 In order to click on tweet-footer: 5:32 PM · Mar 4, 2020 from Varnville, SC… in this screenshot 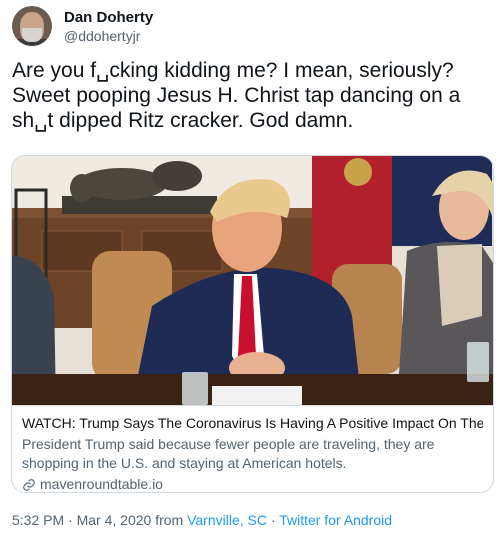, I will do `click(202, 520)`.